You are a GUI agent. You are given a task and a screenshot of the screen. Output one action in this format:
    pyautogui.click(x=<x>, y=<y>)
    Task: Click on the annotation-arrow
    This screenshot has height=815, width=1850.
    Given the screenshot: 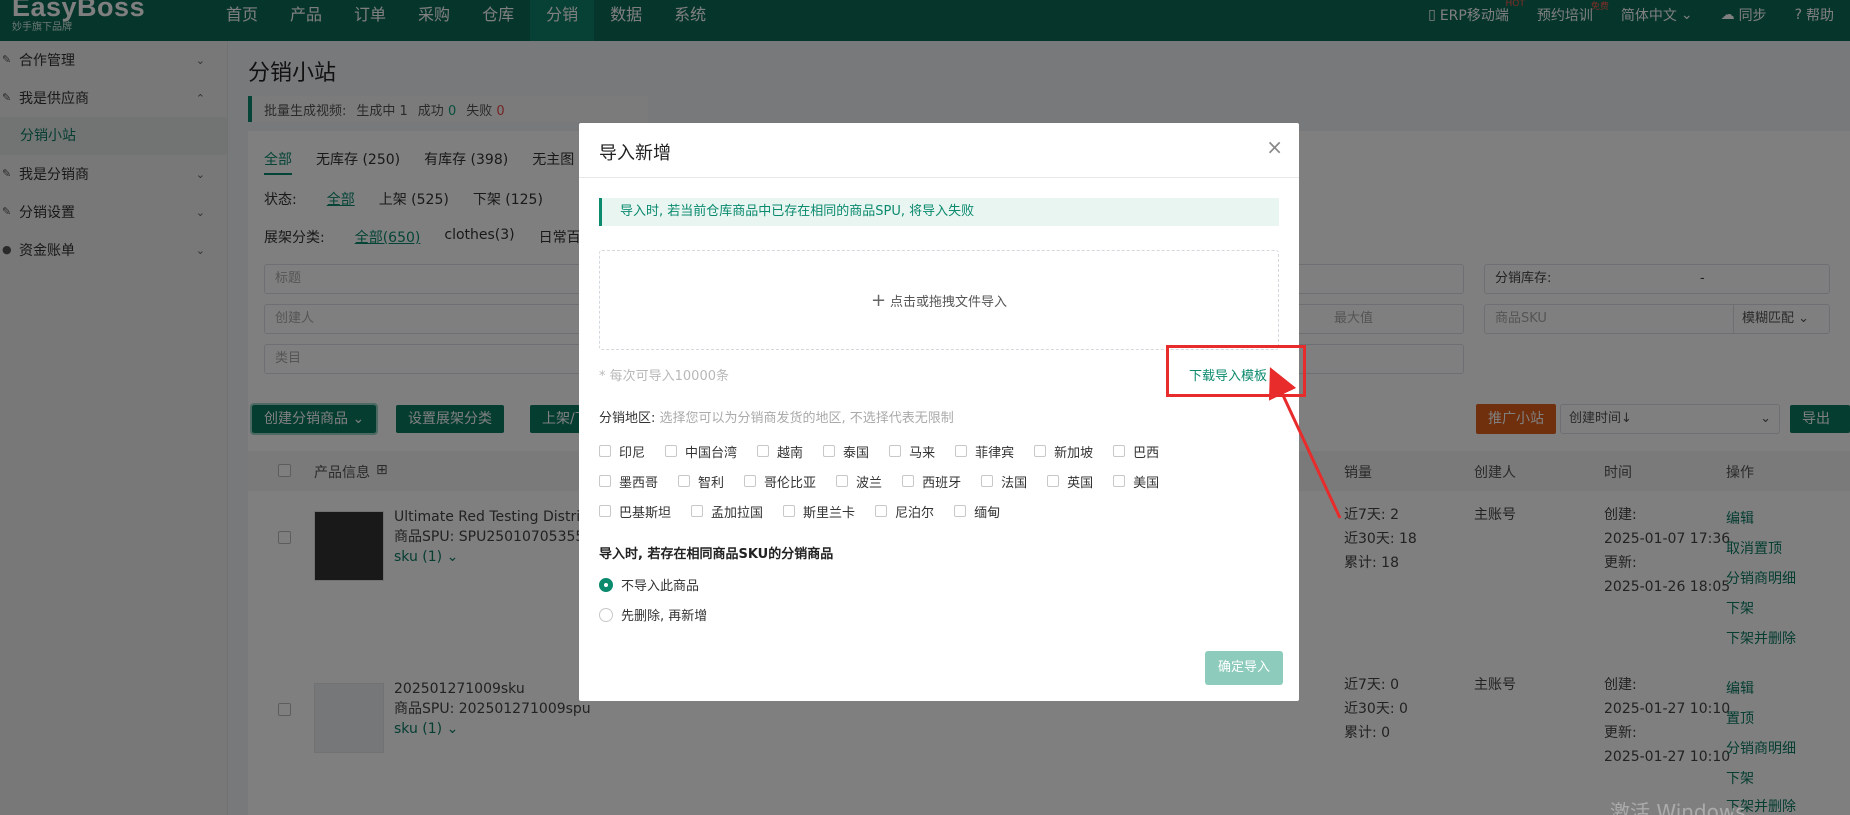 What is the action you would take?
    pyautogui.click(x=1305, y=443)
    